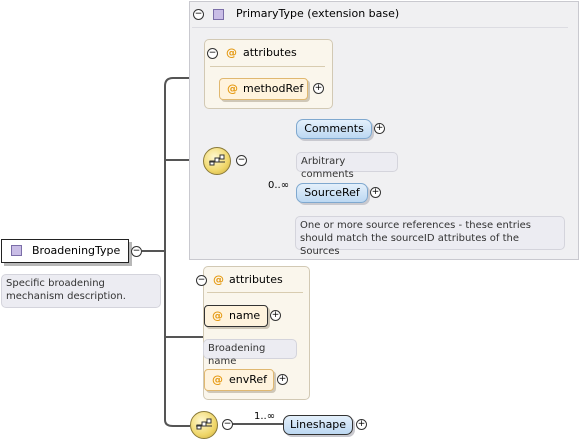  I want to click on expand-envref-icon: +, so click(282, 379).